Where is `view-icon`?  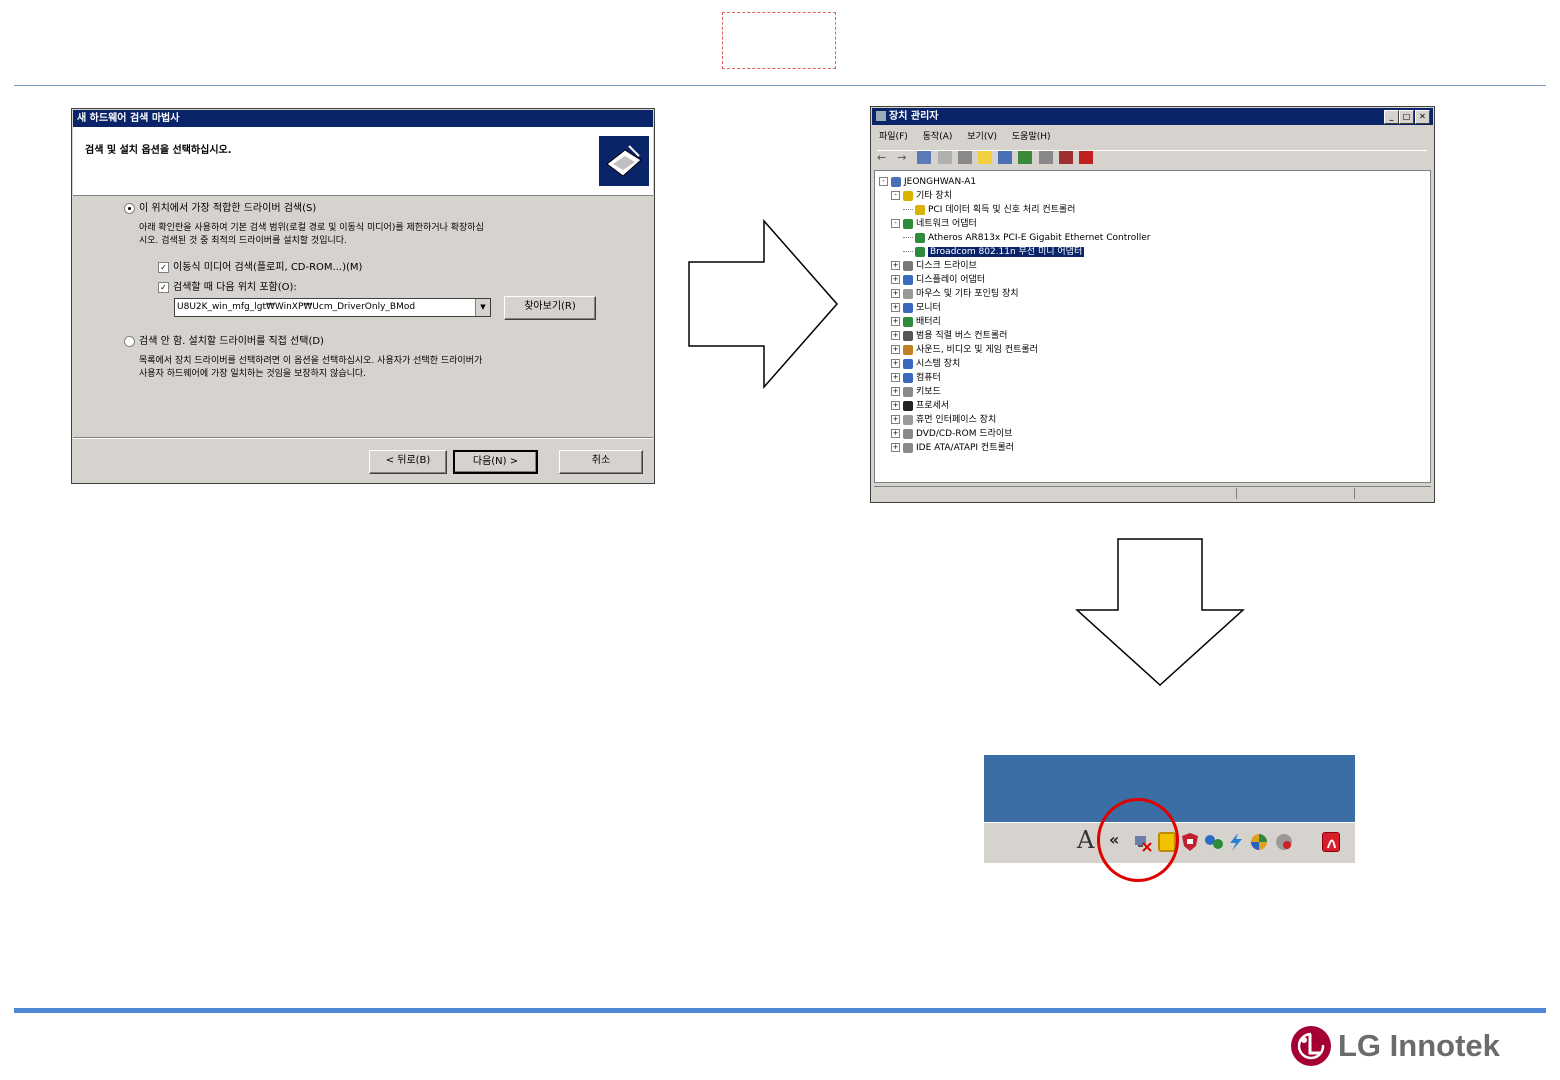 view-icon is located at coordinates (924, 157).